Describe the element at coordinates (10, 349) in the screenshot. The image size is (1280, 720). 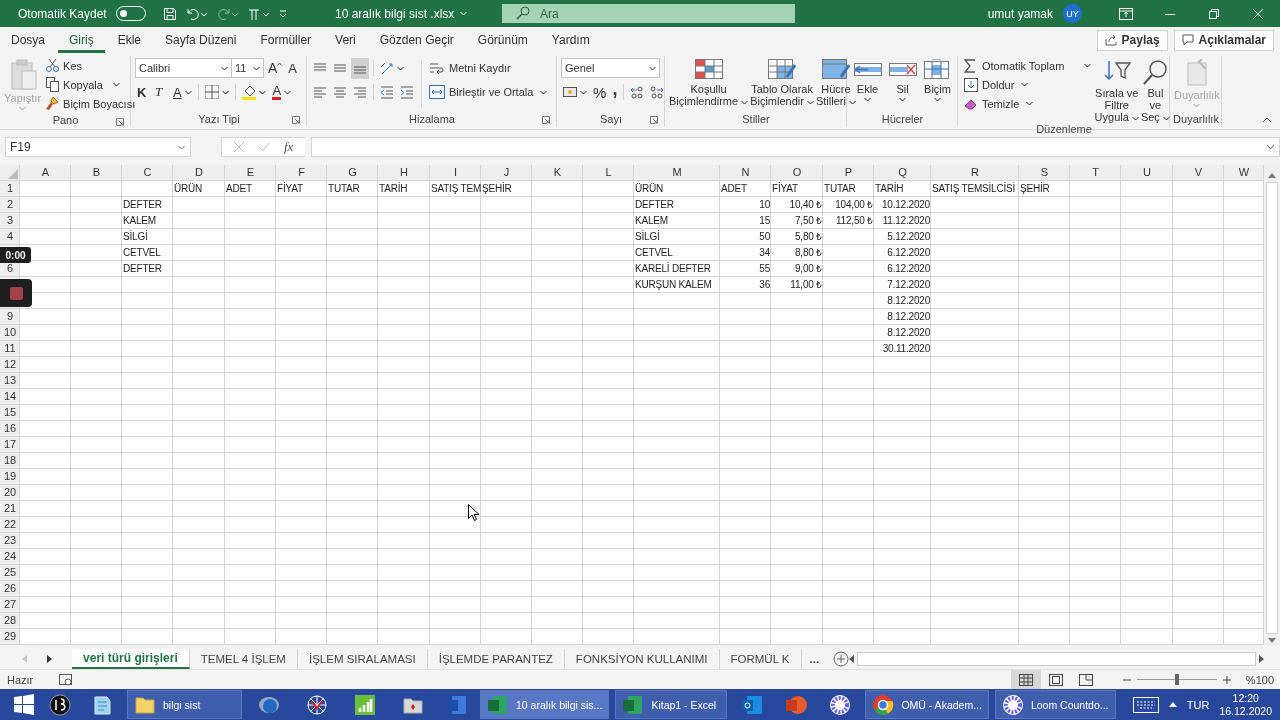
I see `row-header: 11` at that location.